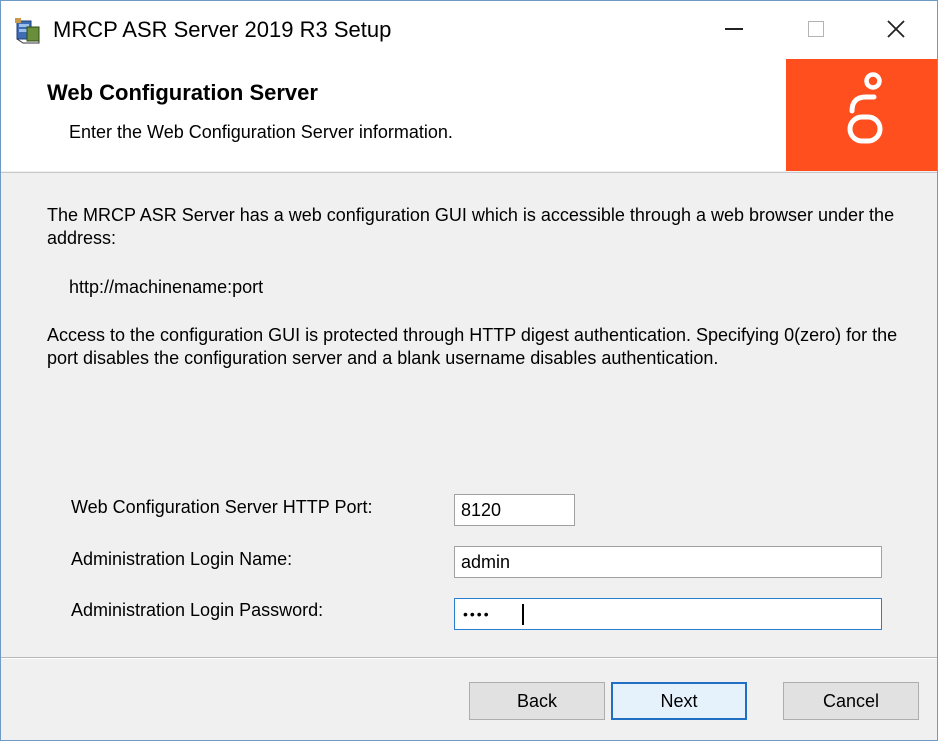 The height and width of the screenshot is (741, 938). I want to click on minimize-button, so click(734, 29).